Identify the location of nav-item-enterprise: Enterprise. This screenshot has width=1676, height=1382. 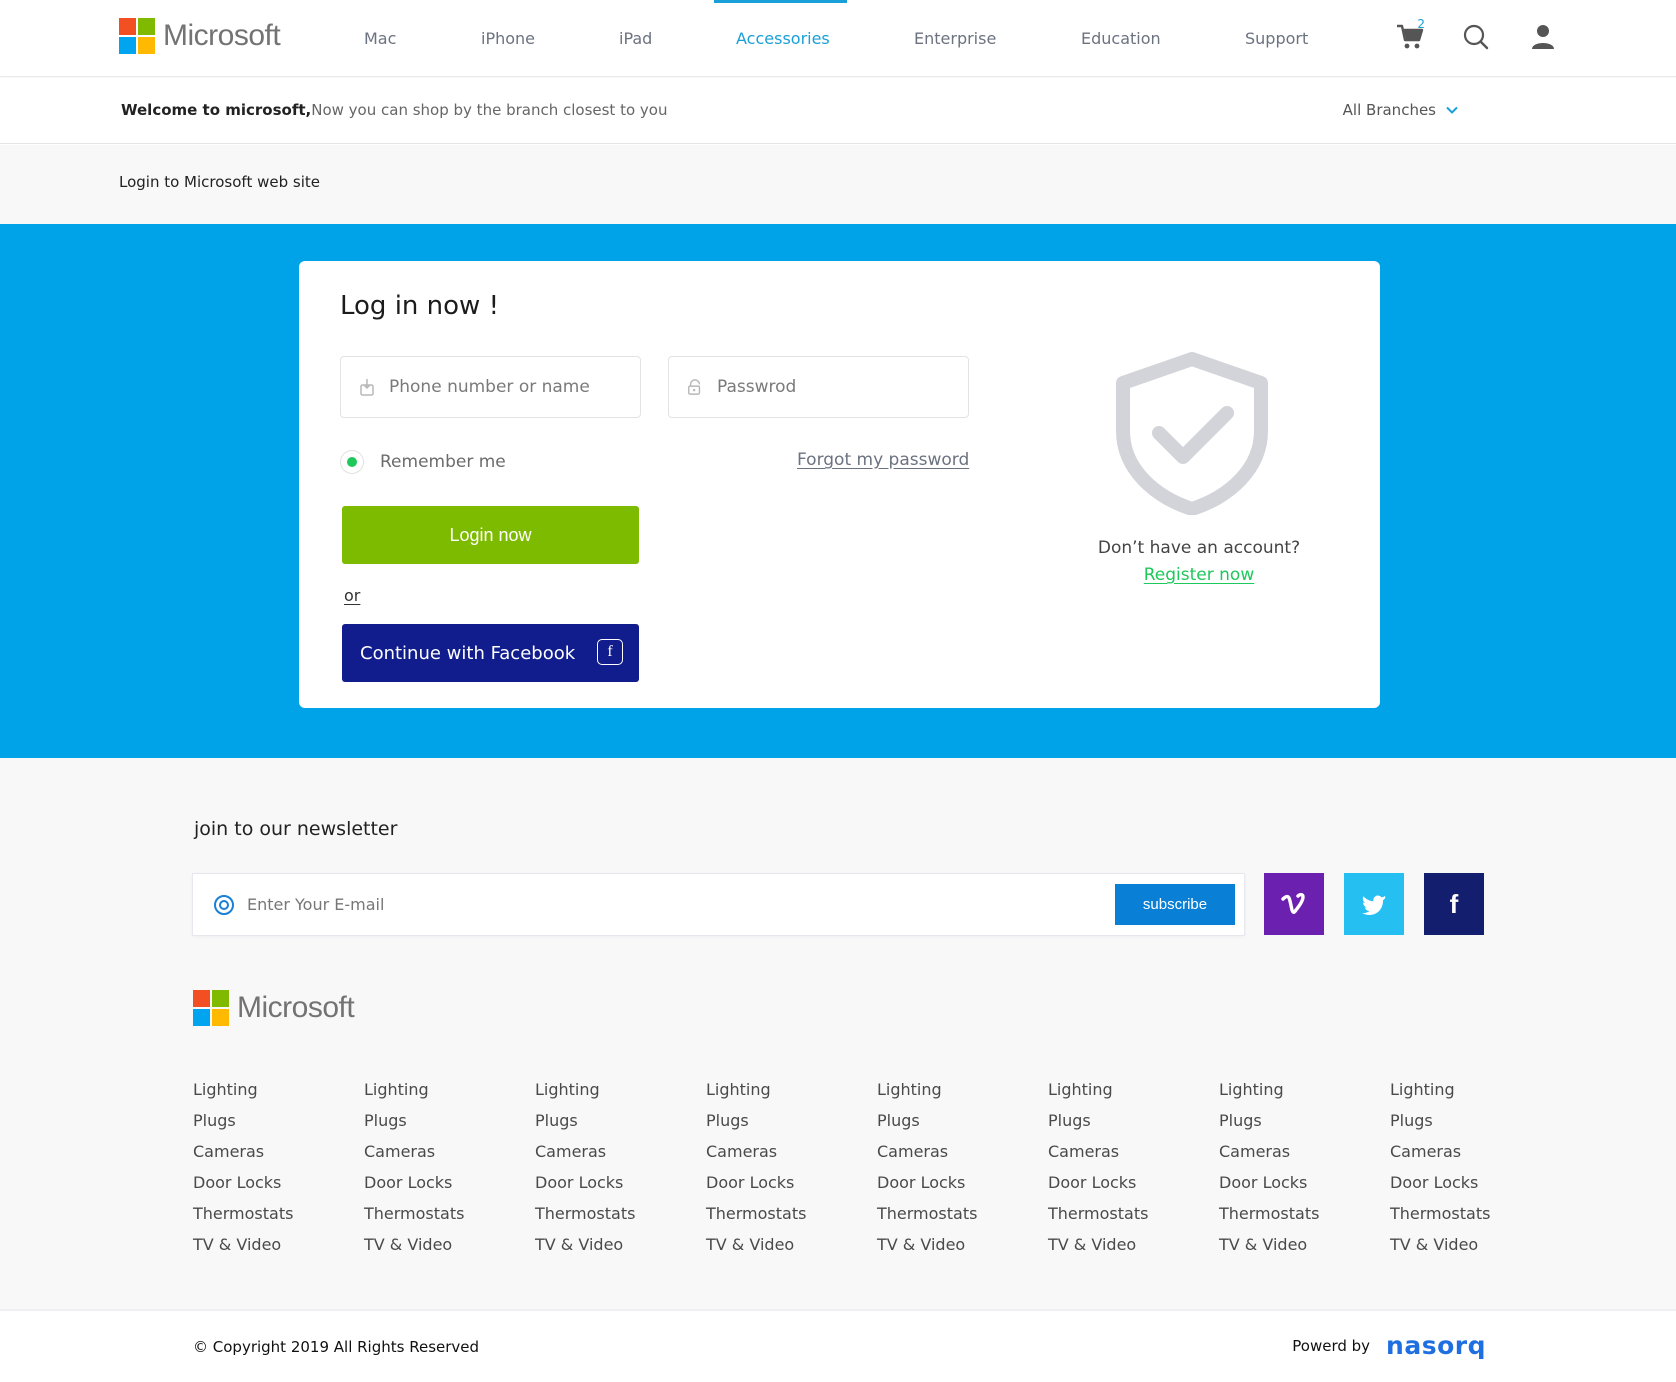
(955, 38).